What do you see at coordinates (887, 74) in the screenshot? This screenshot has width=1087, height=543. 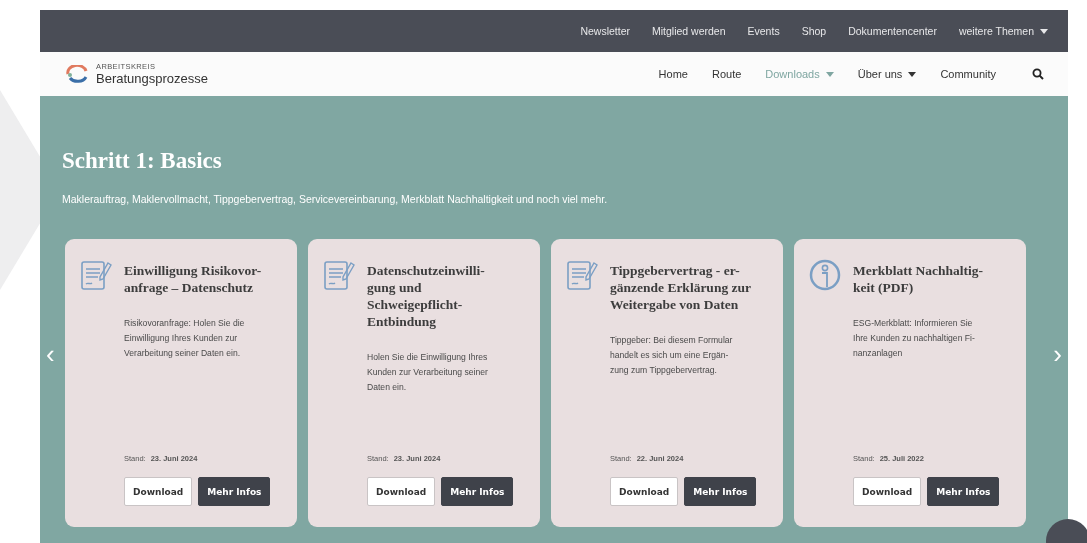 I see `nav-link: Über uns` at bounding box center [887, 74].